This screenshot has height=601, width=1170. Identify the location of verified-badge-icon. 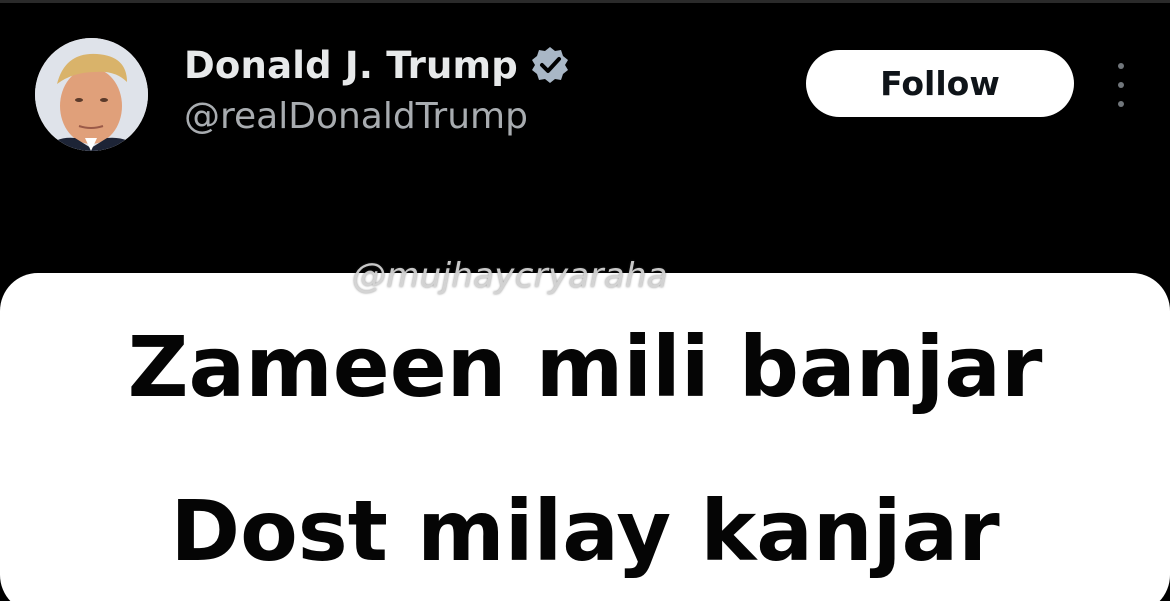
(550, 65).